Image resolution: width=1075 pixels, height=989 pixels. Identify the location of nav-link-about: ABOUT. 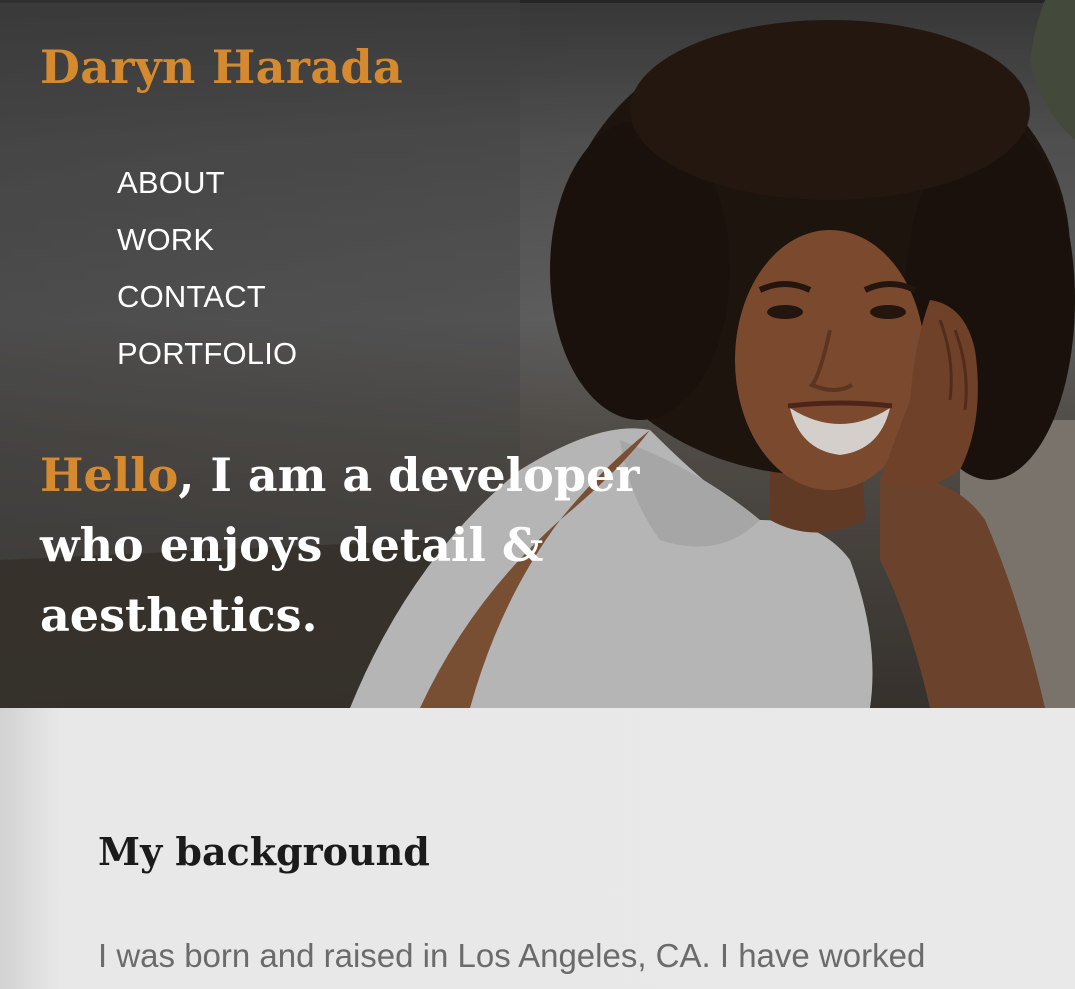
(171, 183).